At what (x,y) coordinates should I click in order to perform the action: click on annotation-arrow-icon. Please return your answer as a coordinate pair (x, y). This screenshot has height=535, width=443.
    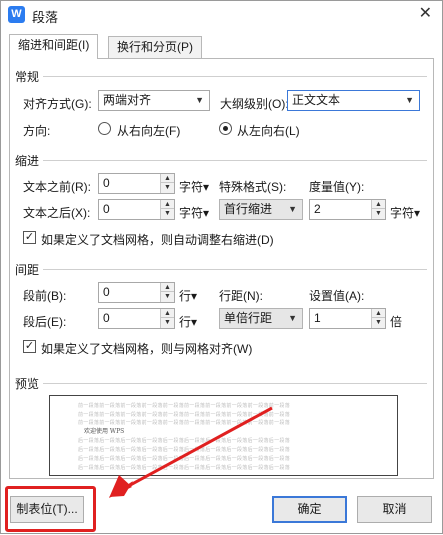
    Looking at the image, I should click on (191, 452).